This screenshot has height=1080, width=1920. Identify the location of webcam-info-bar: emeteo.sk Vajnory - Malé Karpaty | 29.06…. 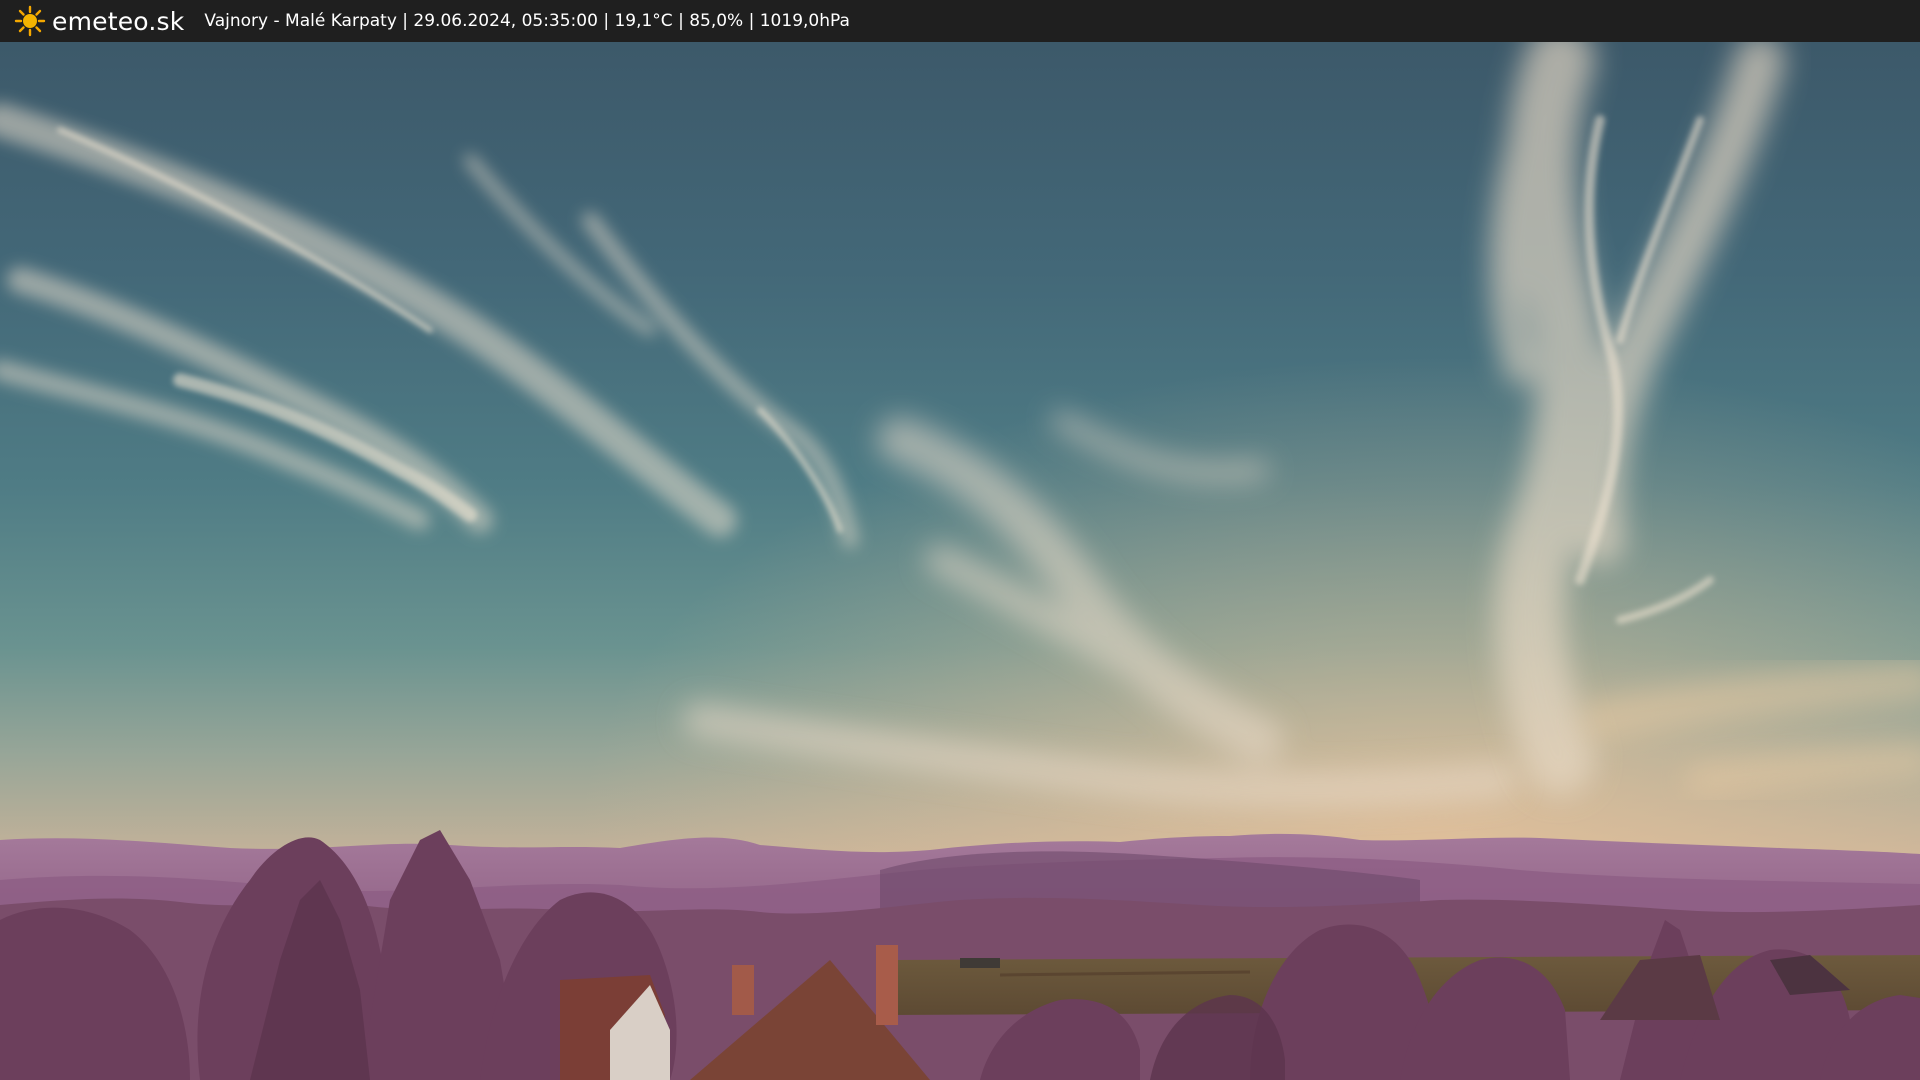
(960, 21).